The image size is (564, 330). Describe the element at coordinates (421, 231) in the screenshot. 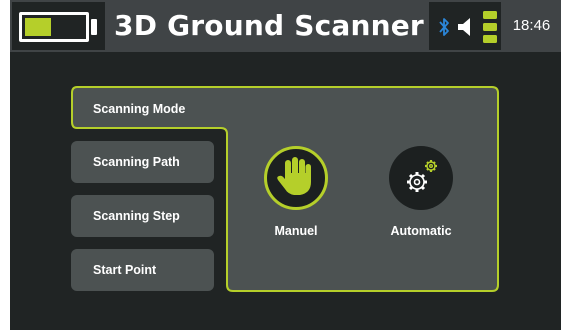

I see `automatic-label: Automatic` at that location.